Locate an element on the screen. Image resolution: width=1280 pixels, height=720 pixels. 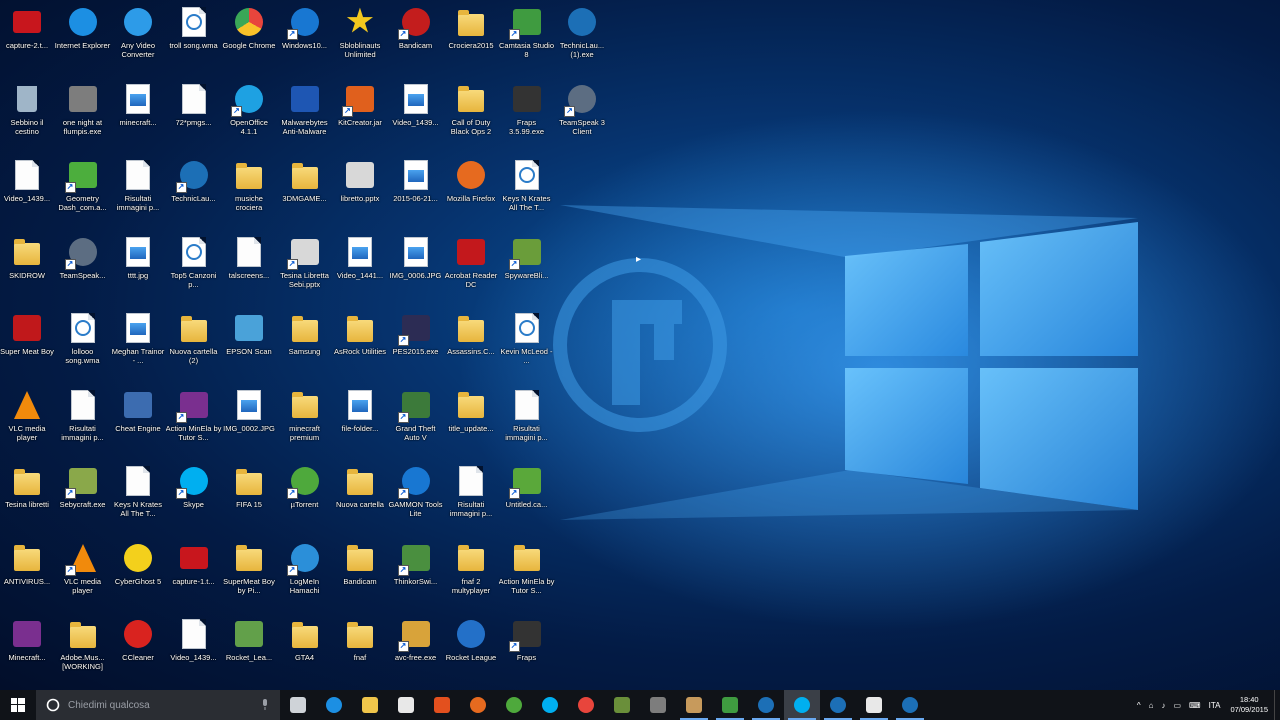
desktop-icon: TechnicLau... (1).exe is located at coordinates (582, 40).